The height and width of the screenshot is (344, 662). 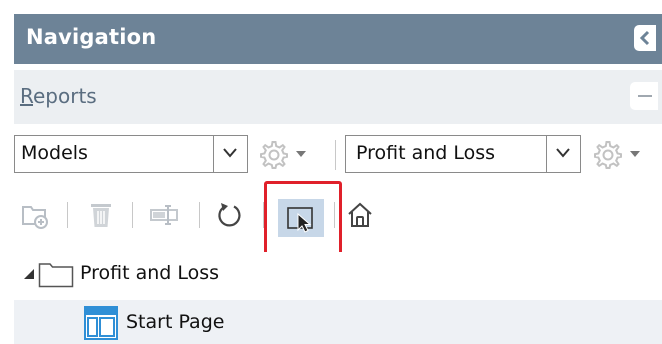 I want to click on home-button, so click(x=359, y=214).